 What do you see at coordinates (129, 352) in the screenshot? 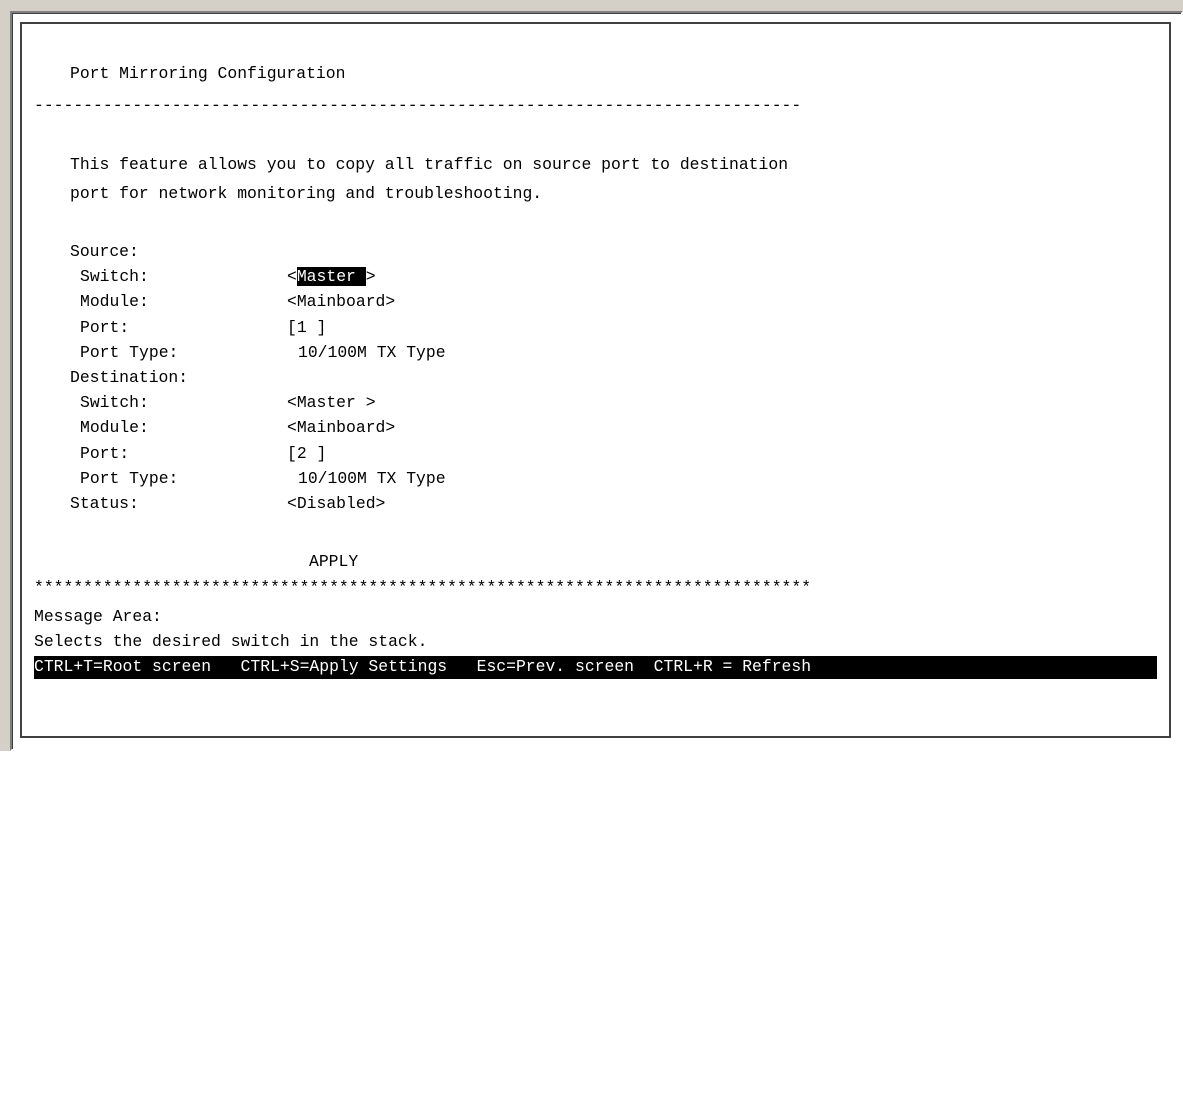
I see `source-port-type-label: Port Type:` at bounding box center [129, 352].